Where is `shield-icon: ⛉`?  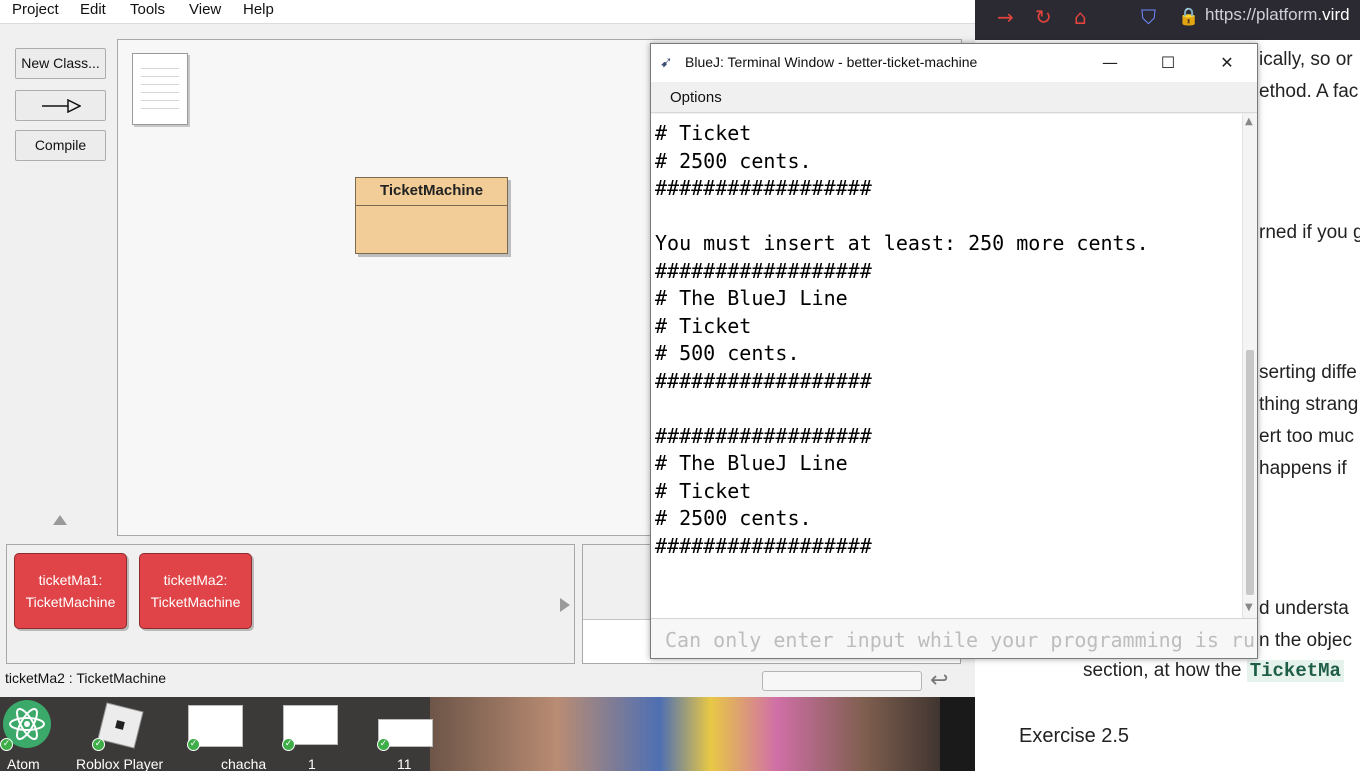
shield-icon: ⛉ is located at coordinates (1148, 17).